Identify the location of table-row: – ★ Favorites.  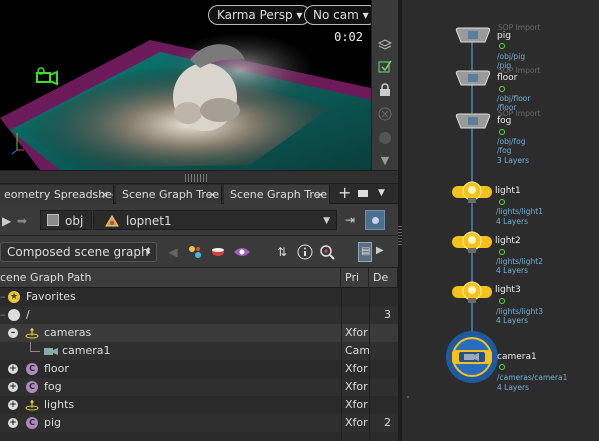
(199, 297).